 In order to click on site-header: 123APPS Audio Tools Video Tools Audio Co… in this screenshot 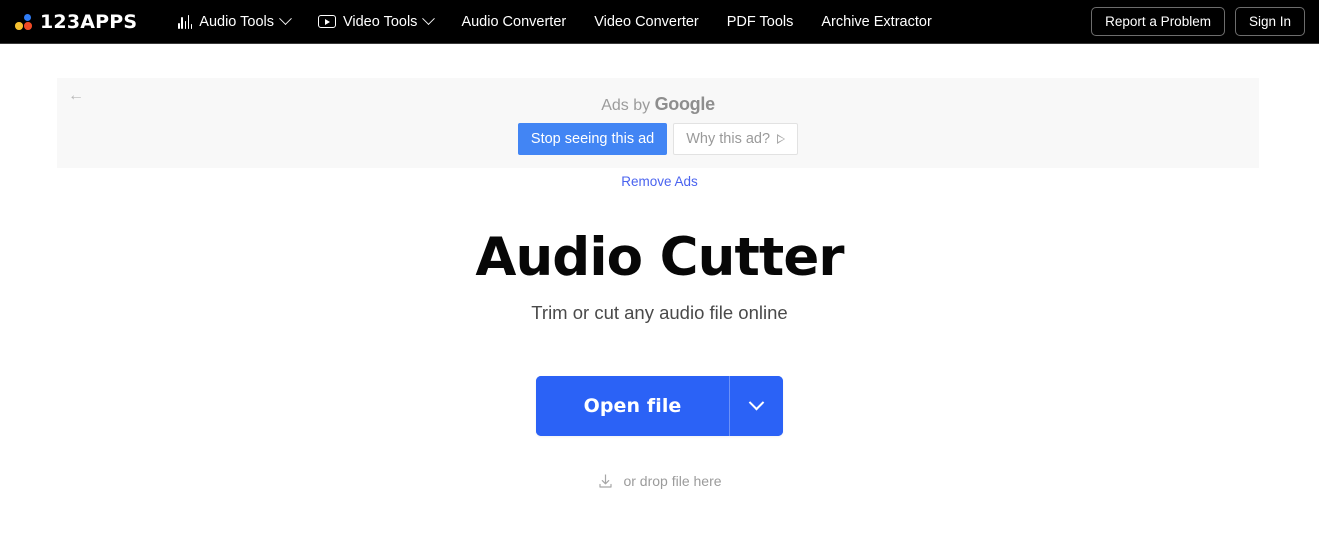, I will do `click(659, 22)`.